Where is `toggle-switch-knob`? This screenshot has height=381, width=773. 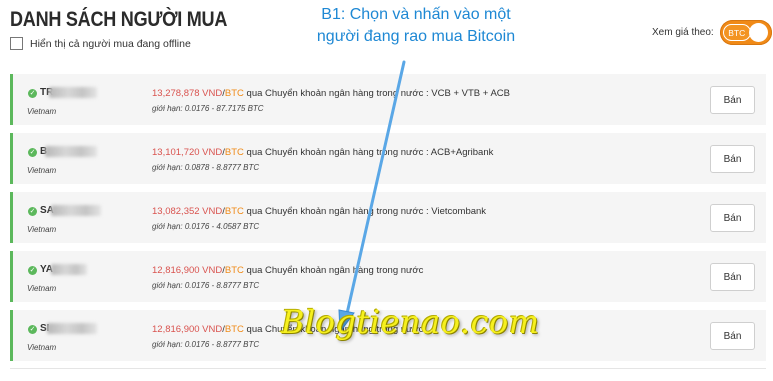
toggle-switch-knob is located at coordinates (758, 32).